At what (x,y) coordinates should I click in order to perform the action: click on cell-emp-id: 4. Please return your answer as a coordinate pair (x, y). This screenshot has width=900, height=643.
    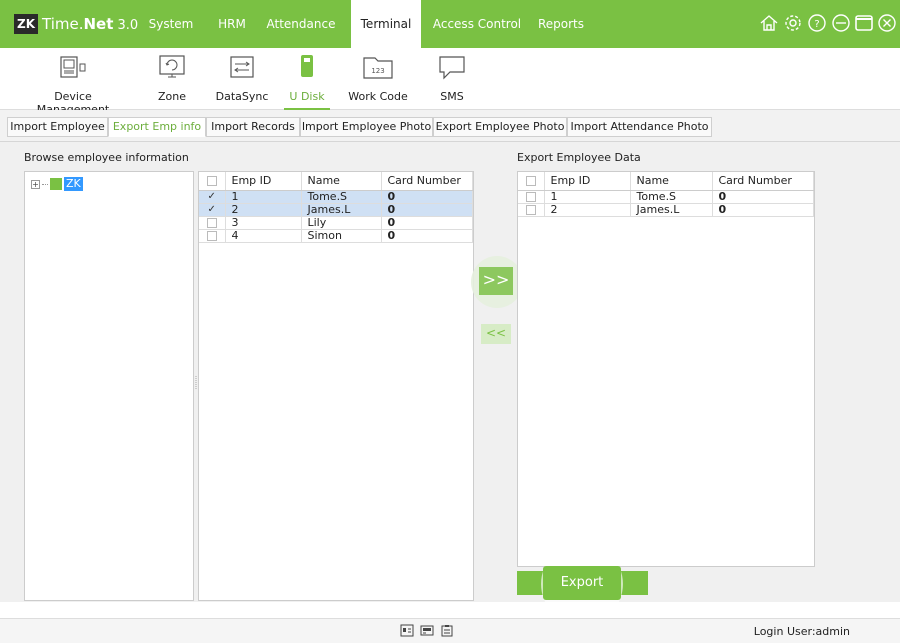
    Looking at the image, I should click on (263, 236).